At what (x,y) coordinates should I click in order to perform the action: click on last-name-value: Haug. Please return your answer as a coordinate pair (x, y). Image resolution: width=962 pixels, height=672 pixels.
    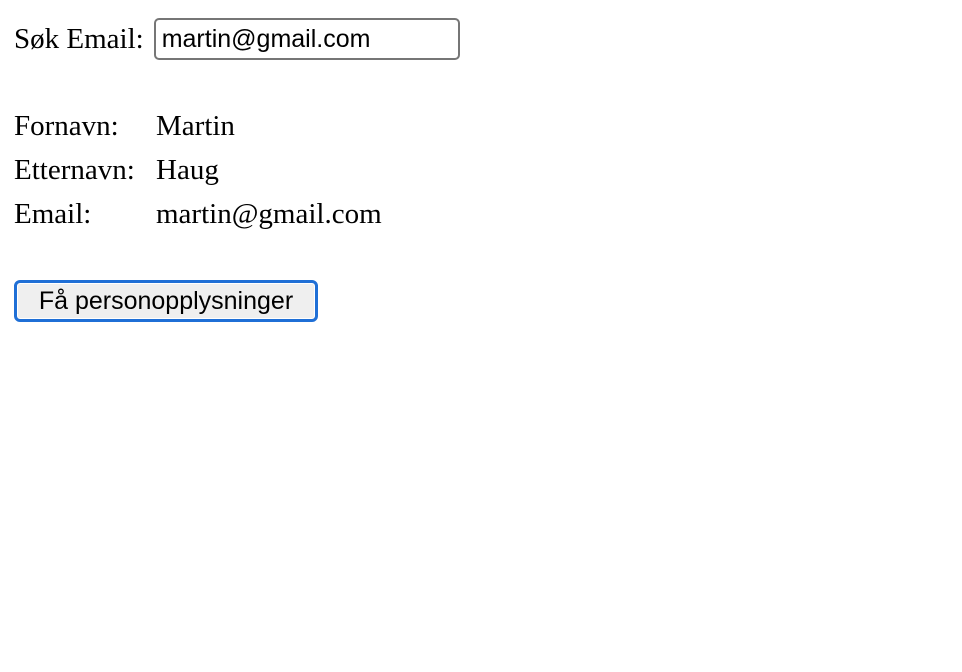
    Looking at the image, I should click on (187, 170).